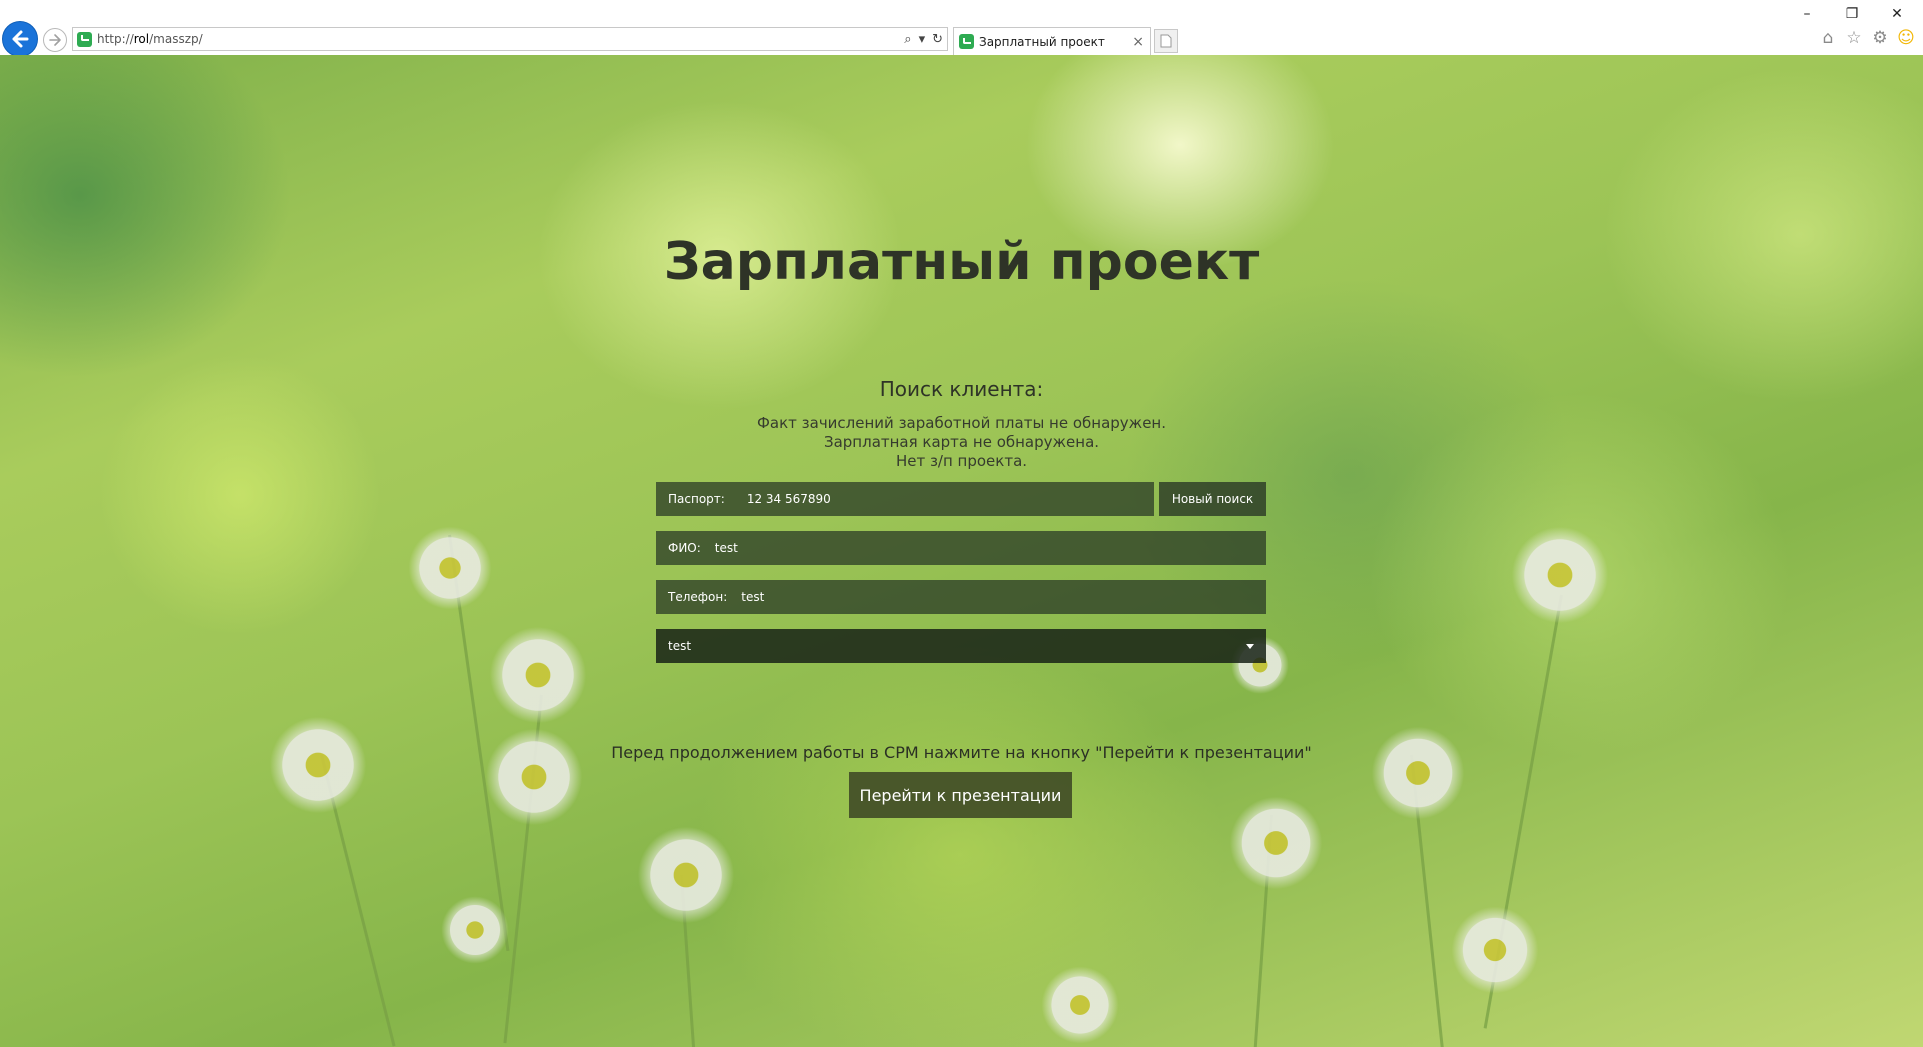 The height and width of the screenshot is (1047, 1923). What do you see at coordinates (937, 39) in the screenshot?
I see `refresh-icon: ↻` at bounding box center [937, 39].